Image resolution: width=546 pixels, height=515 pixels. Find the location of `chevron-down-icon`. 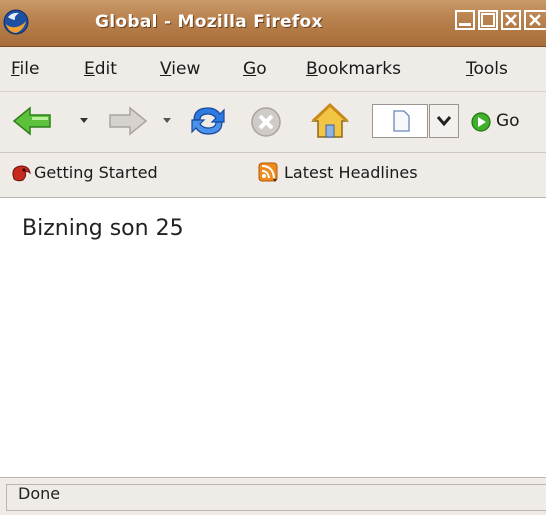

chevron-down-icon is located at coordinates (444, 121).